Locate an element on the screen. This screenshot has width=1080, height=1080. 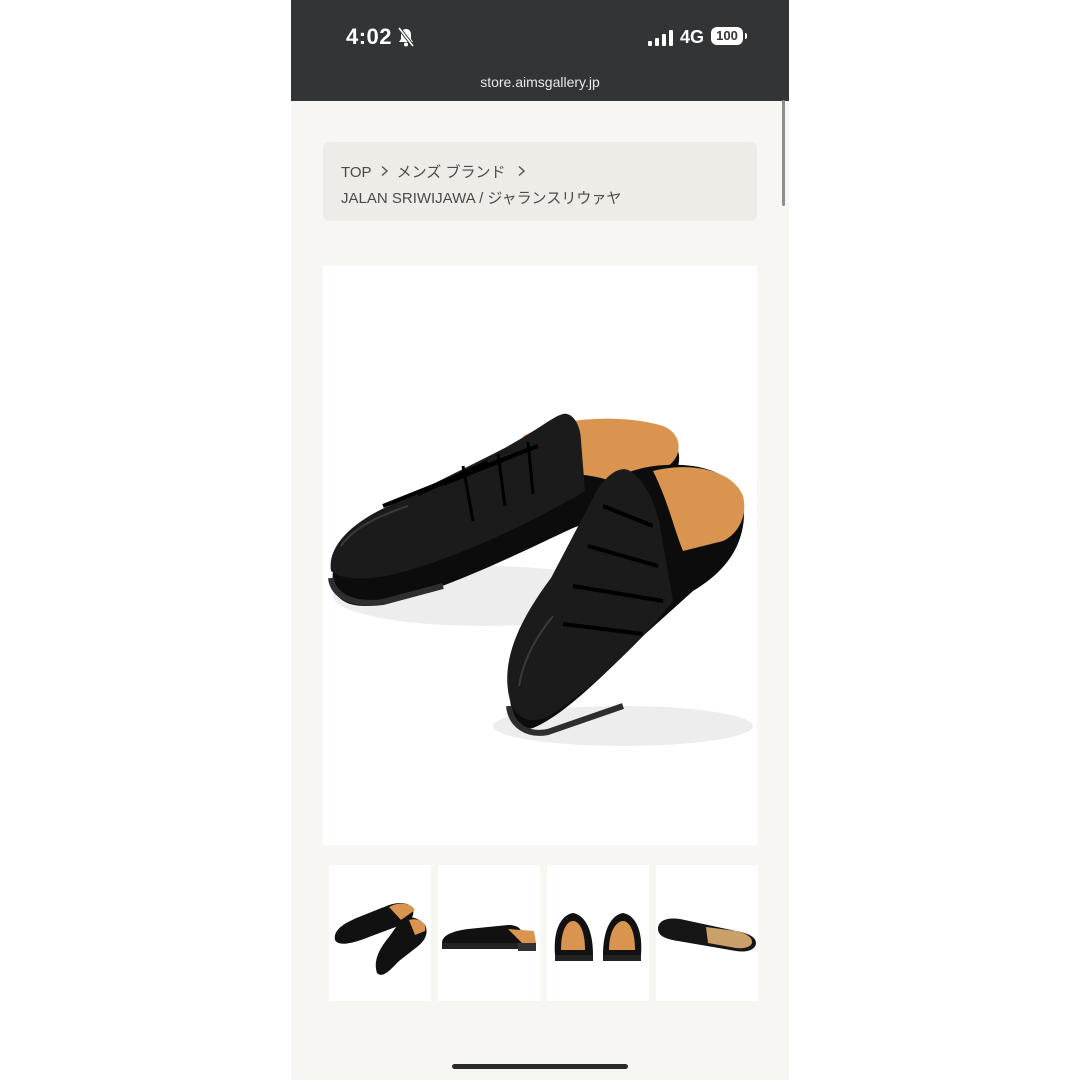
battery-tip is located at coordinates (746, 36).